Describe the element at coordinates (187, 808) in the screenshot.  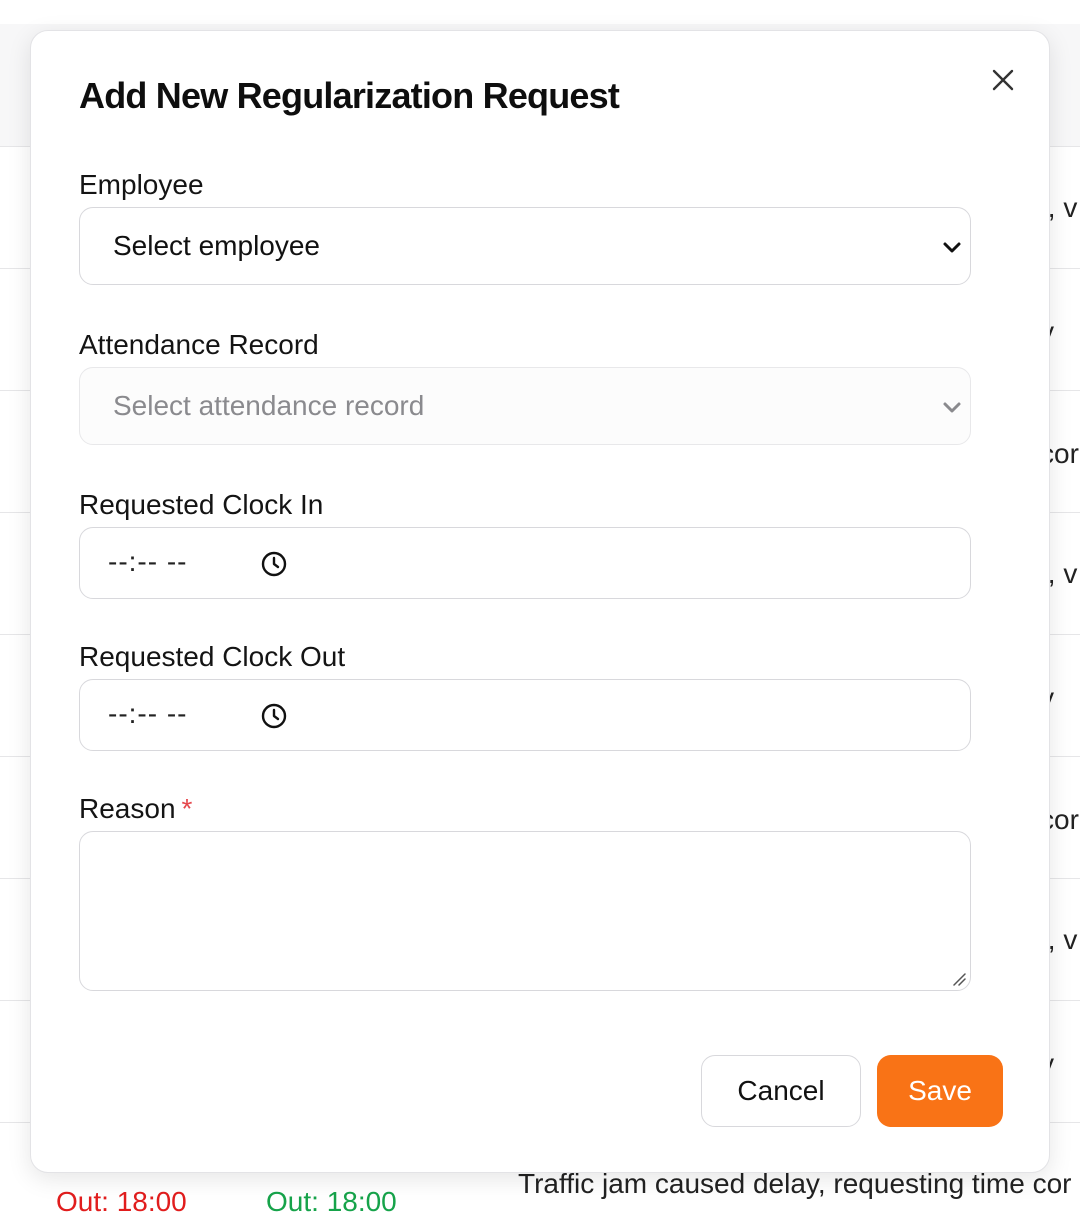
I see `required-indicator: *` at that location.